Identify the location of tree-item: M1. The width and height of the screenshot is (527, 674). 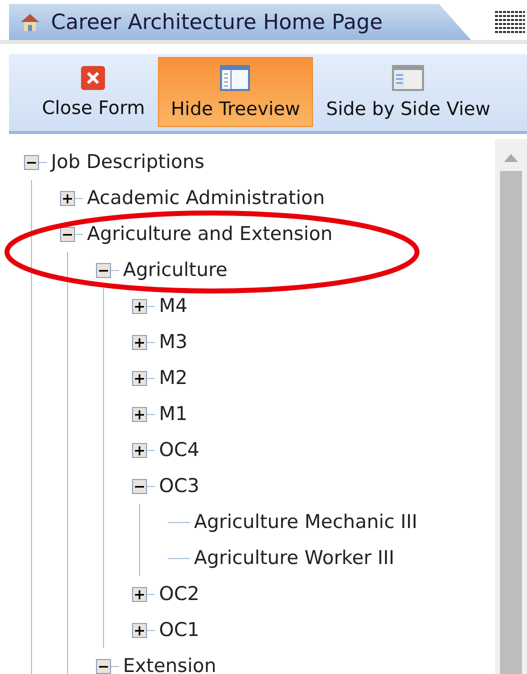
(173, 414).